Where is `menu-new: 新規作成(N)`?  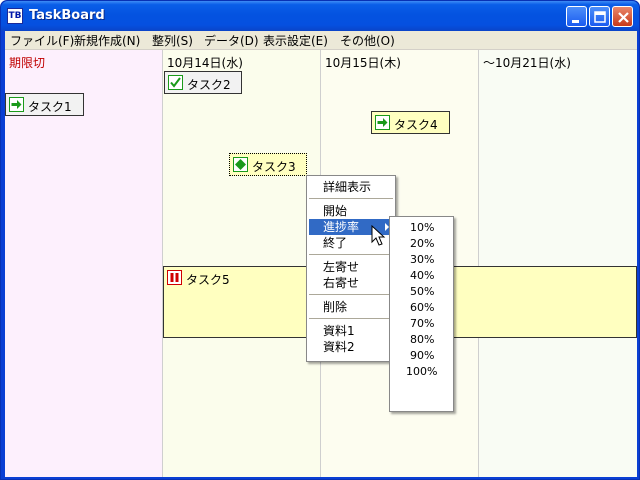
menu-new: 新規作成(N) is located at coordinates (107, 41).